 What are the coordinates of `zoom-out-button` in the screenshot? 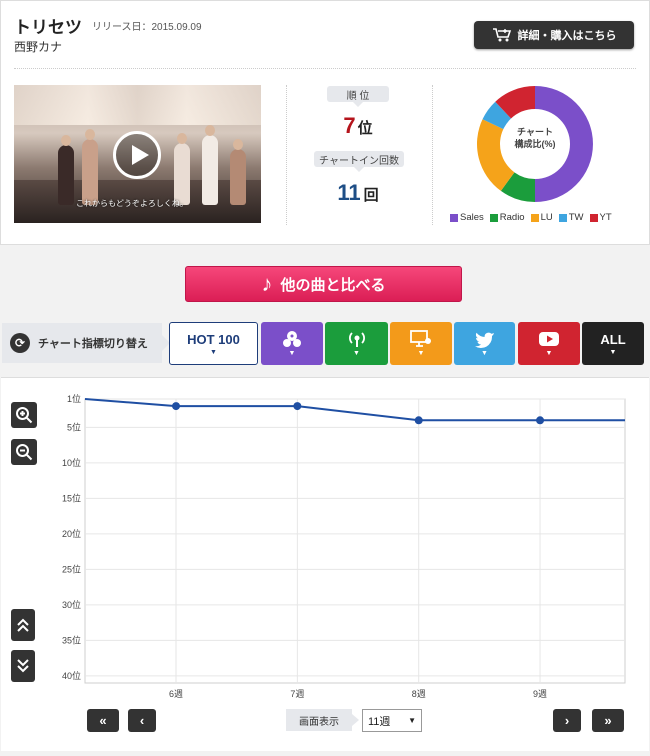 It's located at (24, 452).